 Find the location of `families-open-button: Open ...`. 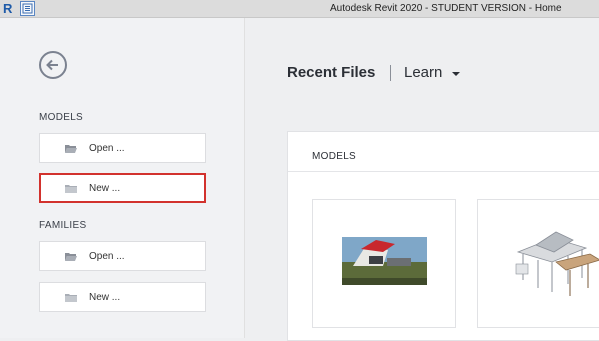

families-open-button: Open ... is located at coordinates (122, 256).